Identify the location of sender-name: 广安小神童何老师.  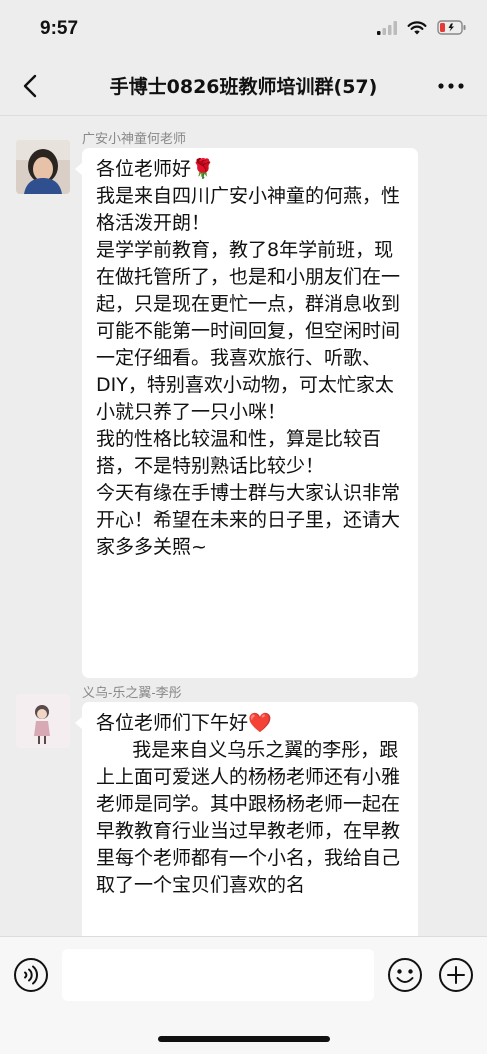
(134, 138).